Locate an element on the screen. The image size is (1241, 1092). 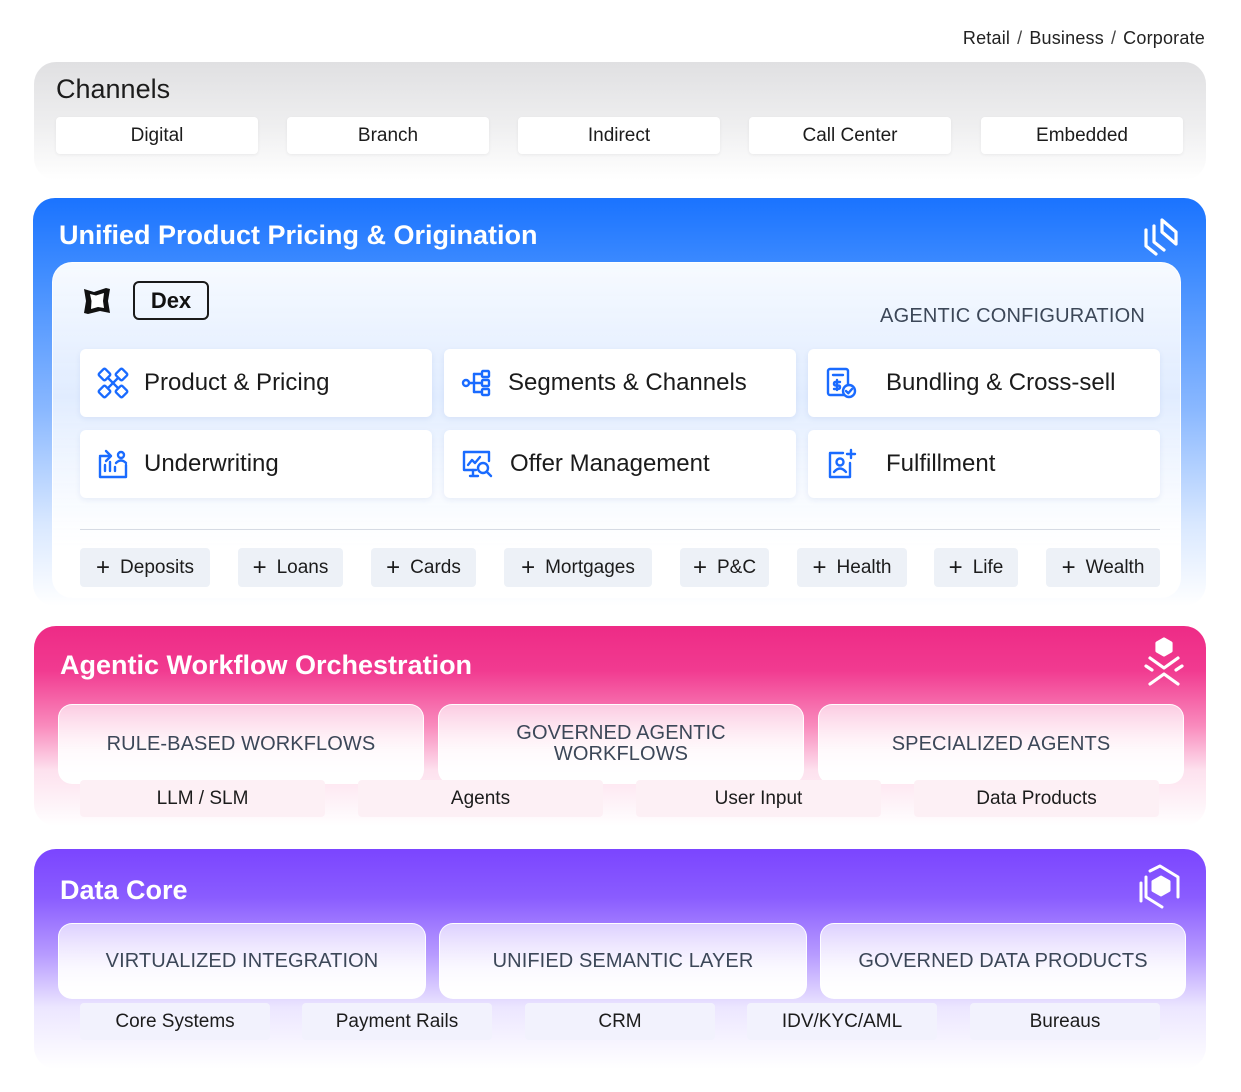
breadcrumb-corporate: Corporate is located at coordinates (1164, 38).